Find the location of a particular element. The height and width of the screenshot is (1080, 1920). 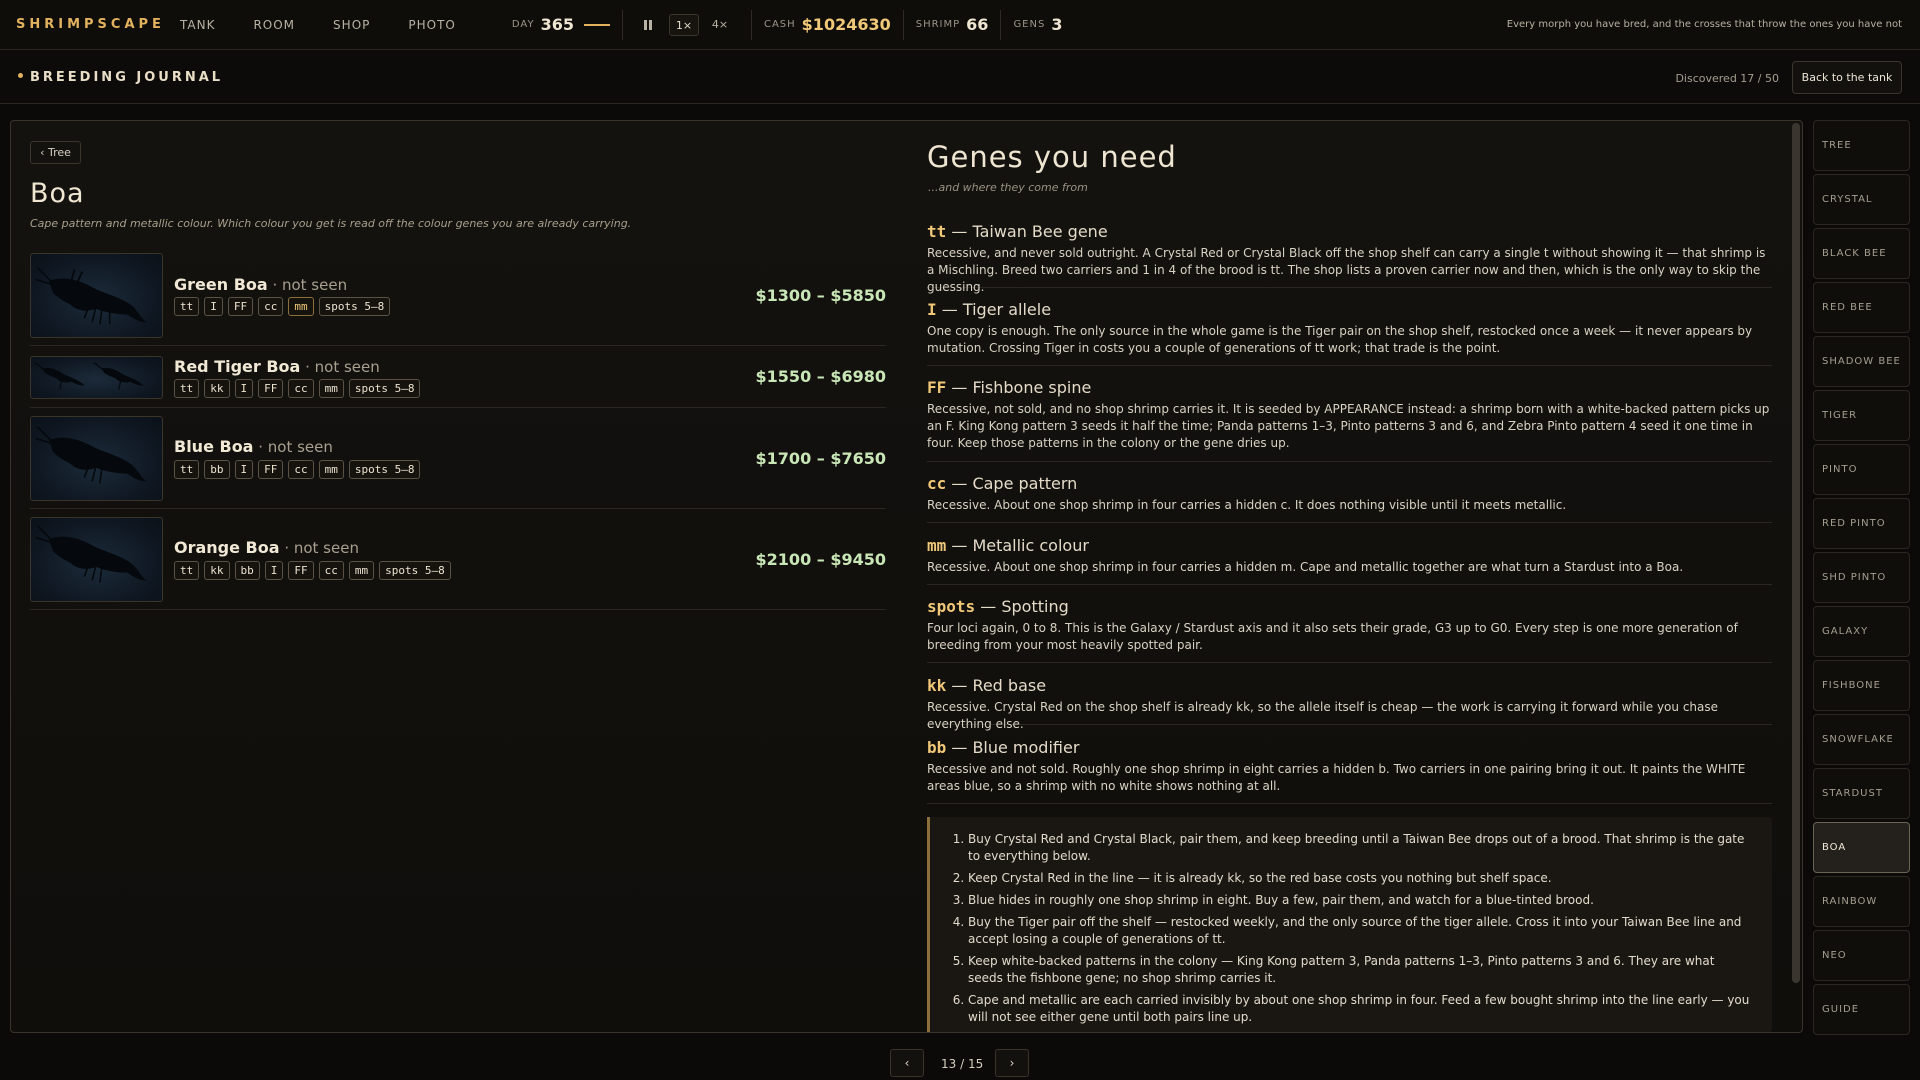

nav-tank: TANK is located at coordinates (197, 25).